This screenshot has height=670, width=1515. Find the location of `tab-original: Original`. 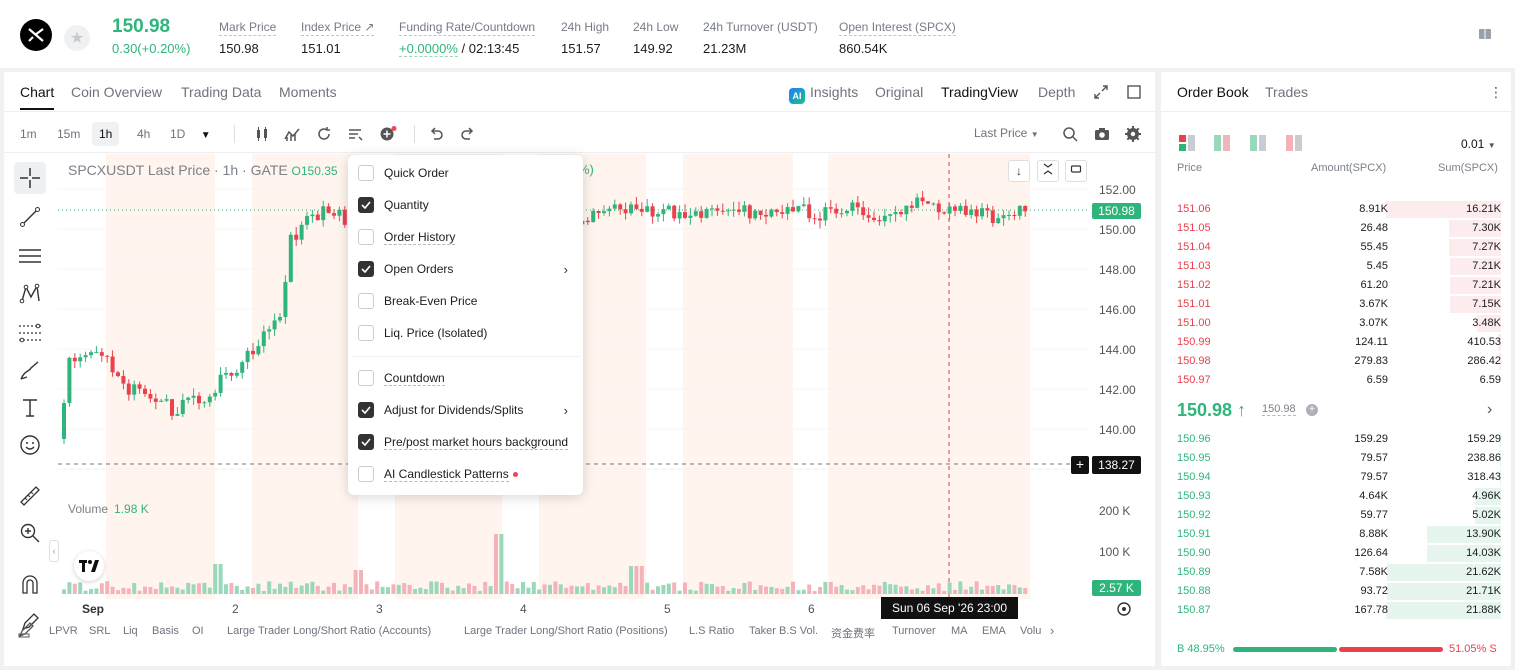

tab-original: Original is located at coordinates (899, 92).